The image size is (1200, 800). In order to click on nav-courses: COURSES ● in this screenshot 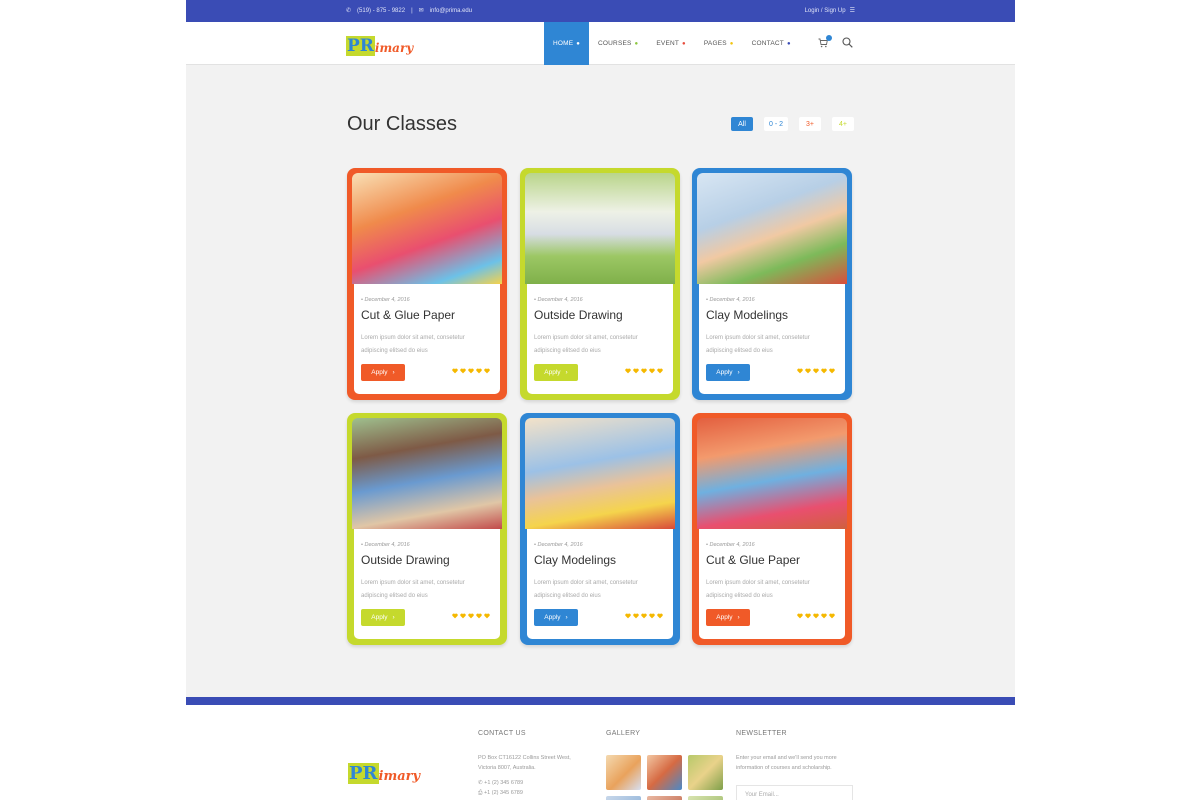, I will do `click(618, 43)`.